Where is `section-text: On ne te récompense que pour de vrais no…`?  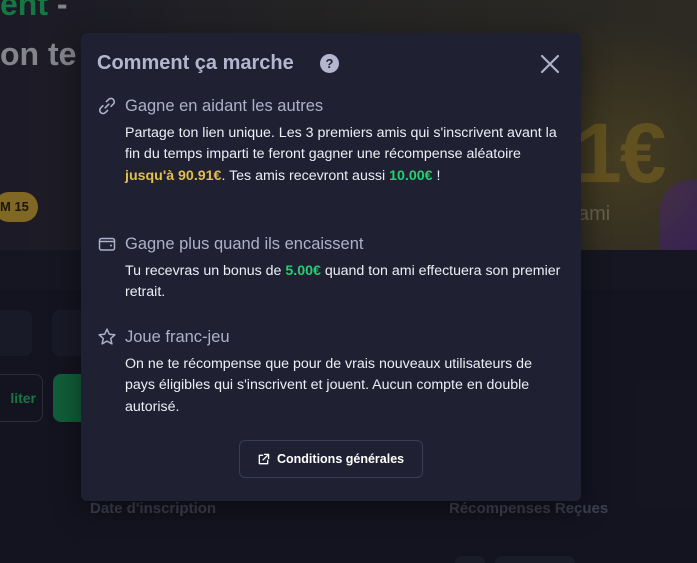
section-text: On ne te récompense que pour de vrais no… is located at coordinates (328, 385).